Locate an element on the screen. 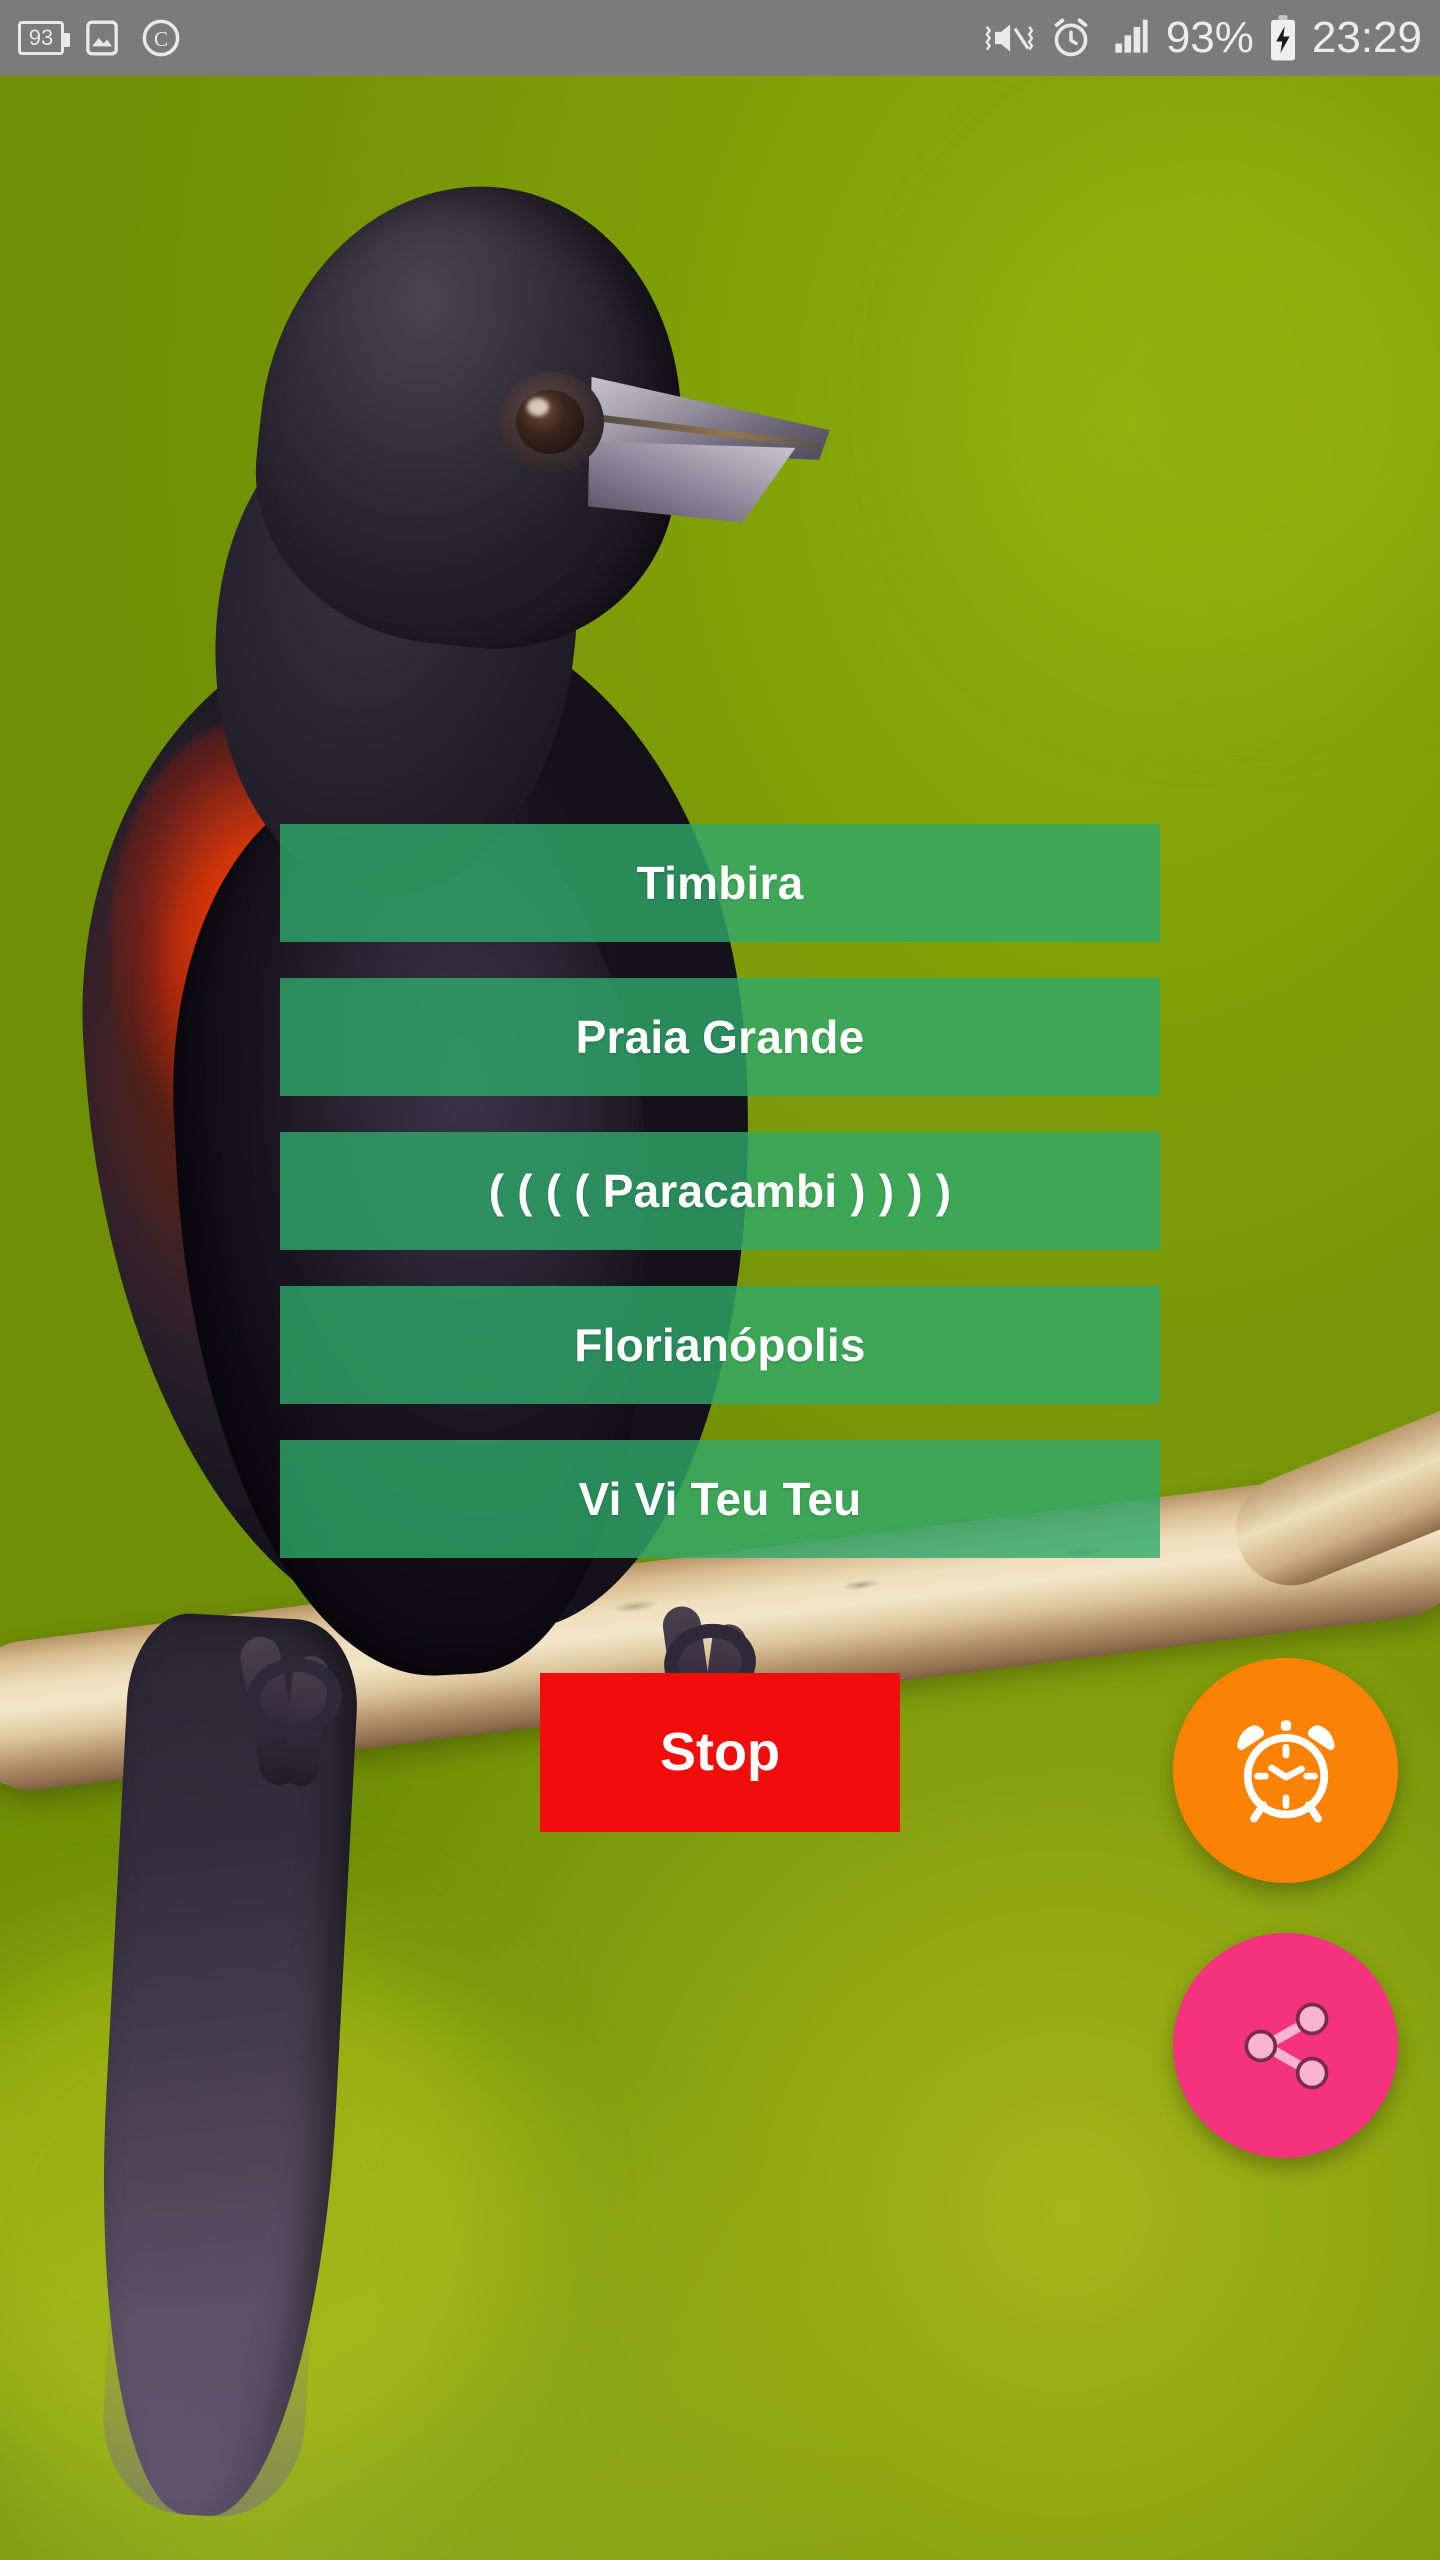  track-button-paracambi: ( ( ( ( Paracambi ) ) ) ) is located at coordinates (720, 1191).